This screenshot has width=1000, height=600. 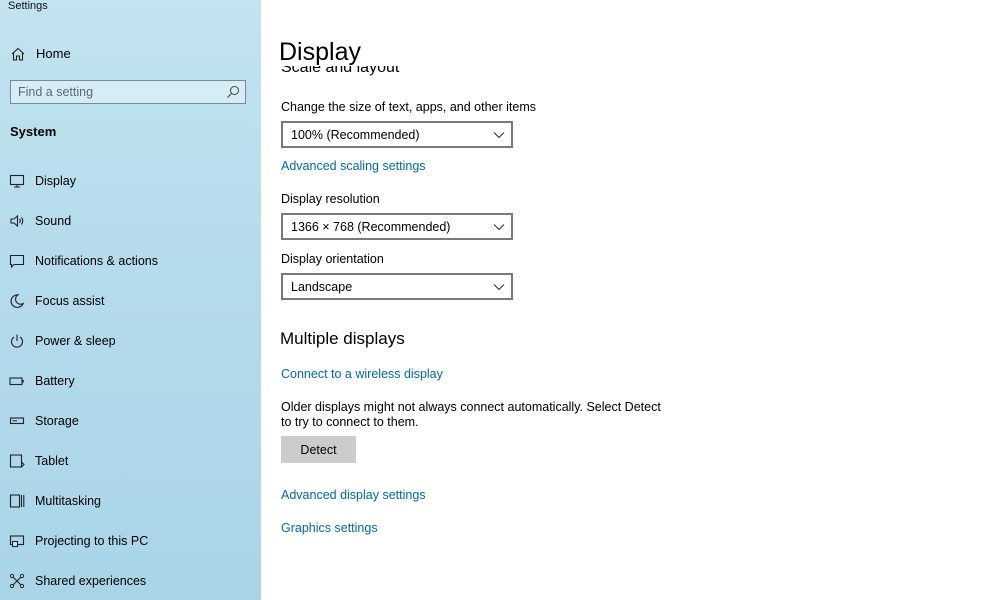 What do you see at coordinates (332, 259) in the screenshot?
I see `orientation-label: Display orientation` at bounding box center [332, 259].